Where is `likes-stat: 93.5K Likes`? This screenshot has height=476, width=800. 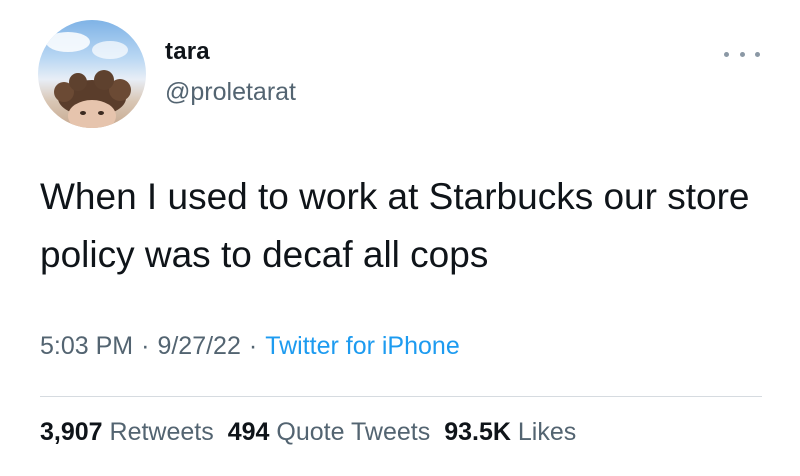 likes-stat: 93.5K Likes is located at coordinates (510, 432).